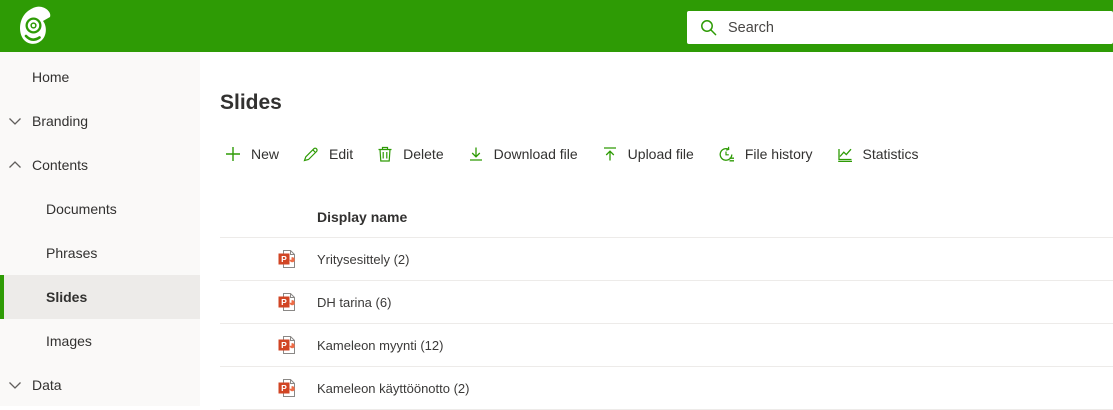  What do you see at coordinates (666, 388) in the screenshot?
I see `table-row: P Kameleon käyttöönotto (2)` at bounding box center [666, 388].